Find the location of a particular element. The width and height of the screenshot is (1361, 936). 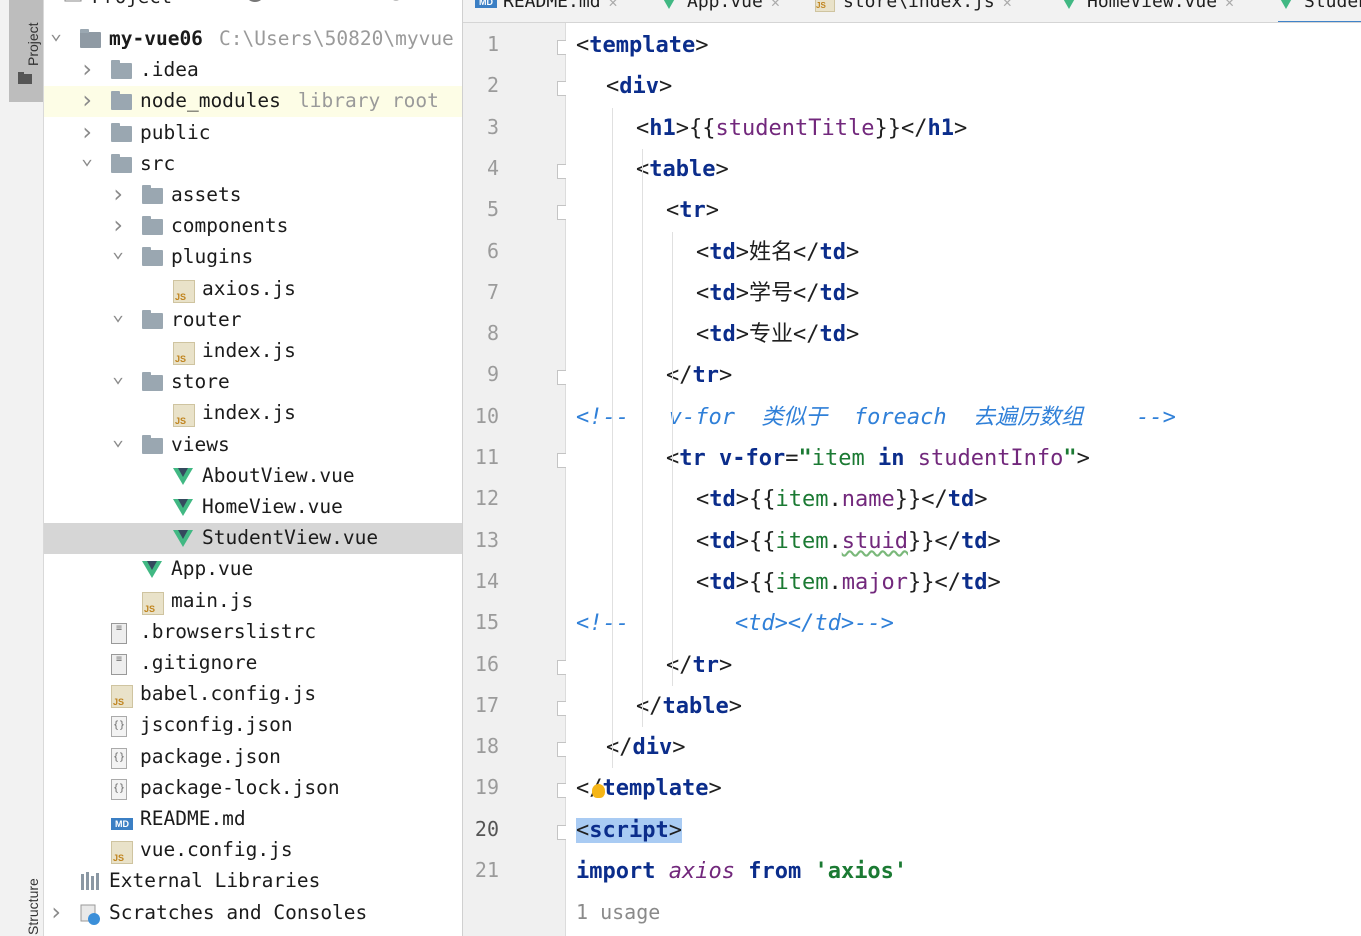

json-file-icon: {} is located at coordinates (119, 727).